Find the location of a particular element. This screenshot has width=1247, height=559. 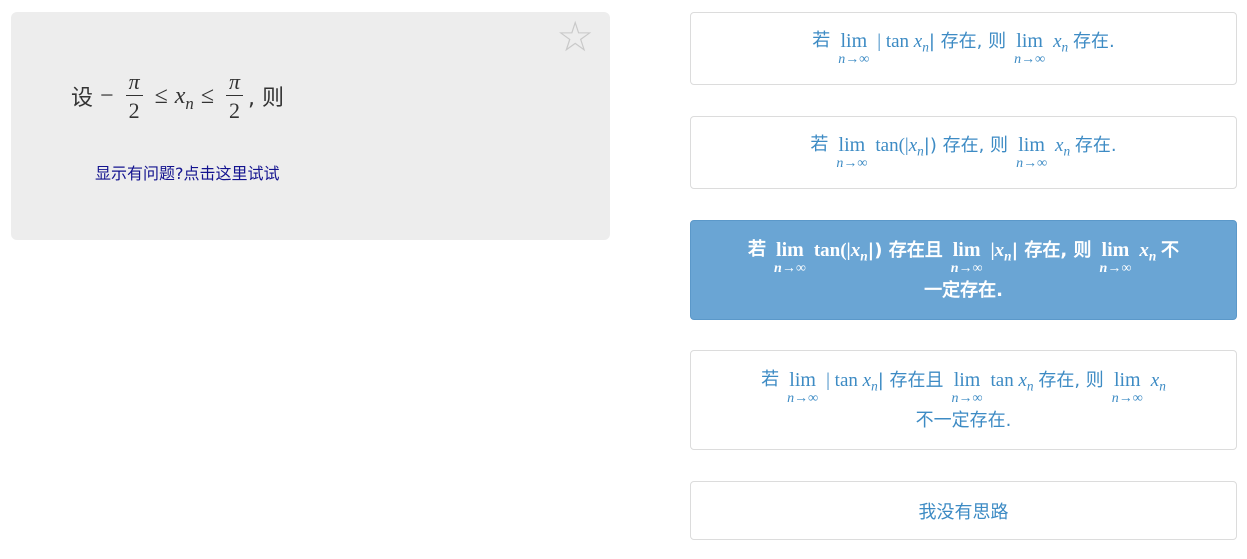

question-stem: 设 − π 2 ≤ xn ≤ π 2 , 则 is located at coordinates (177, 96).